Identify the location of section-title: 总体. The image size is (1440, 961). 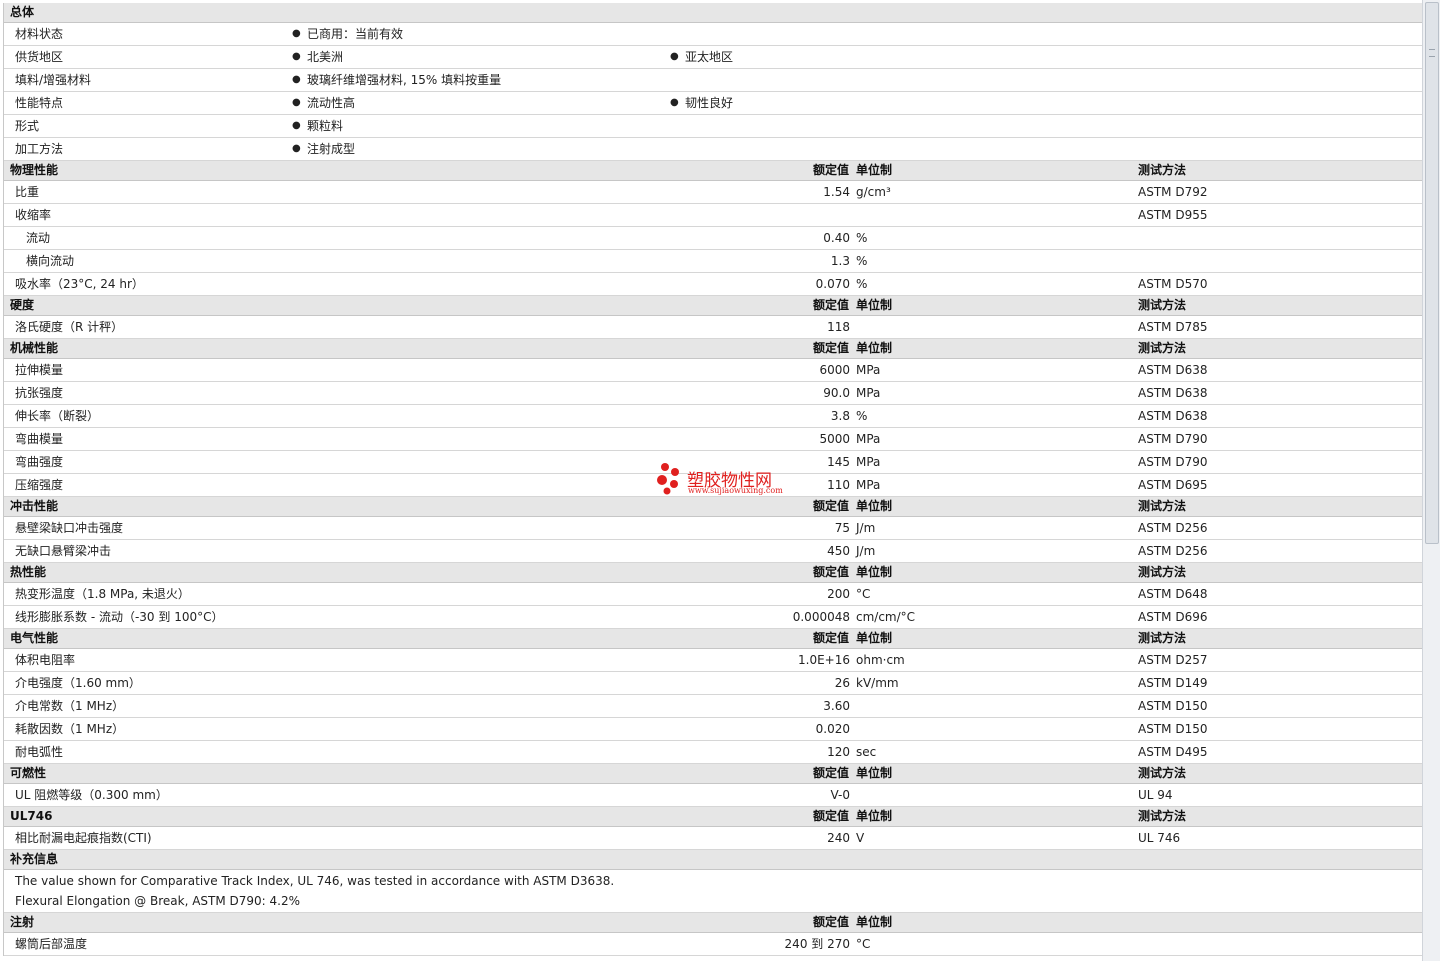
(22, 12).